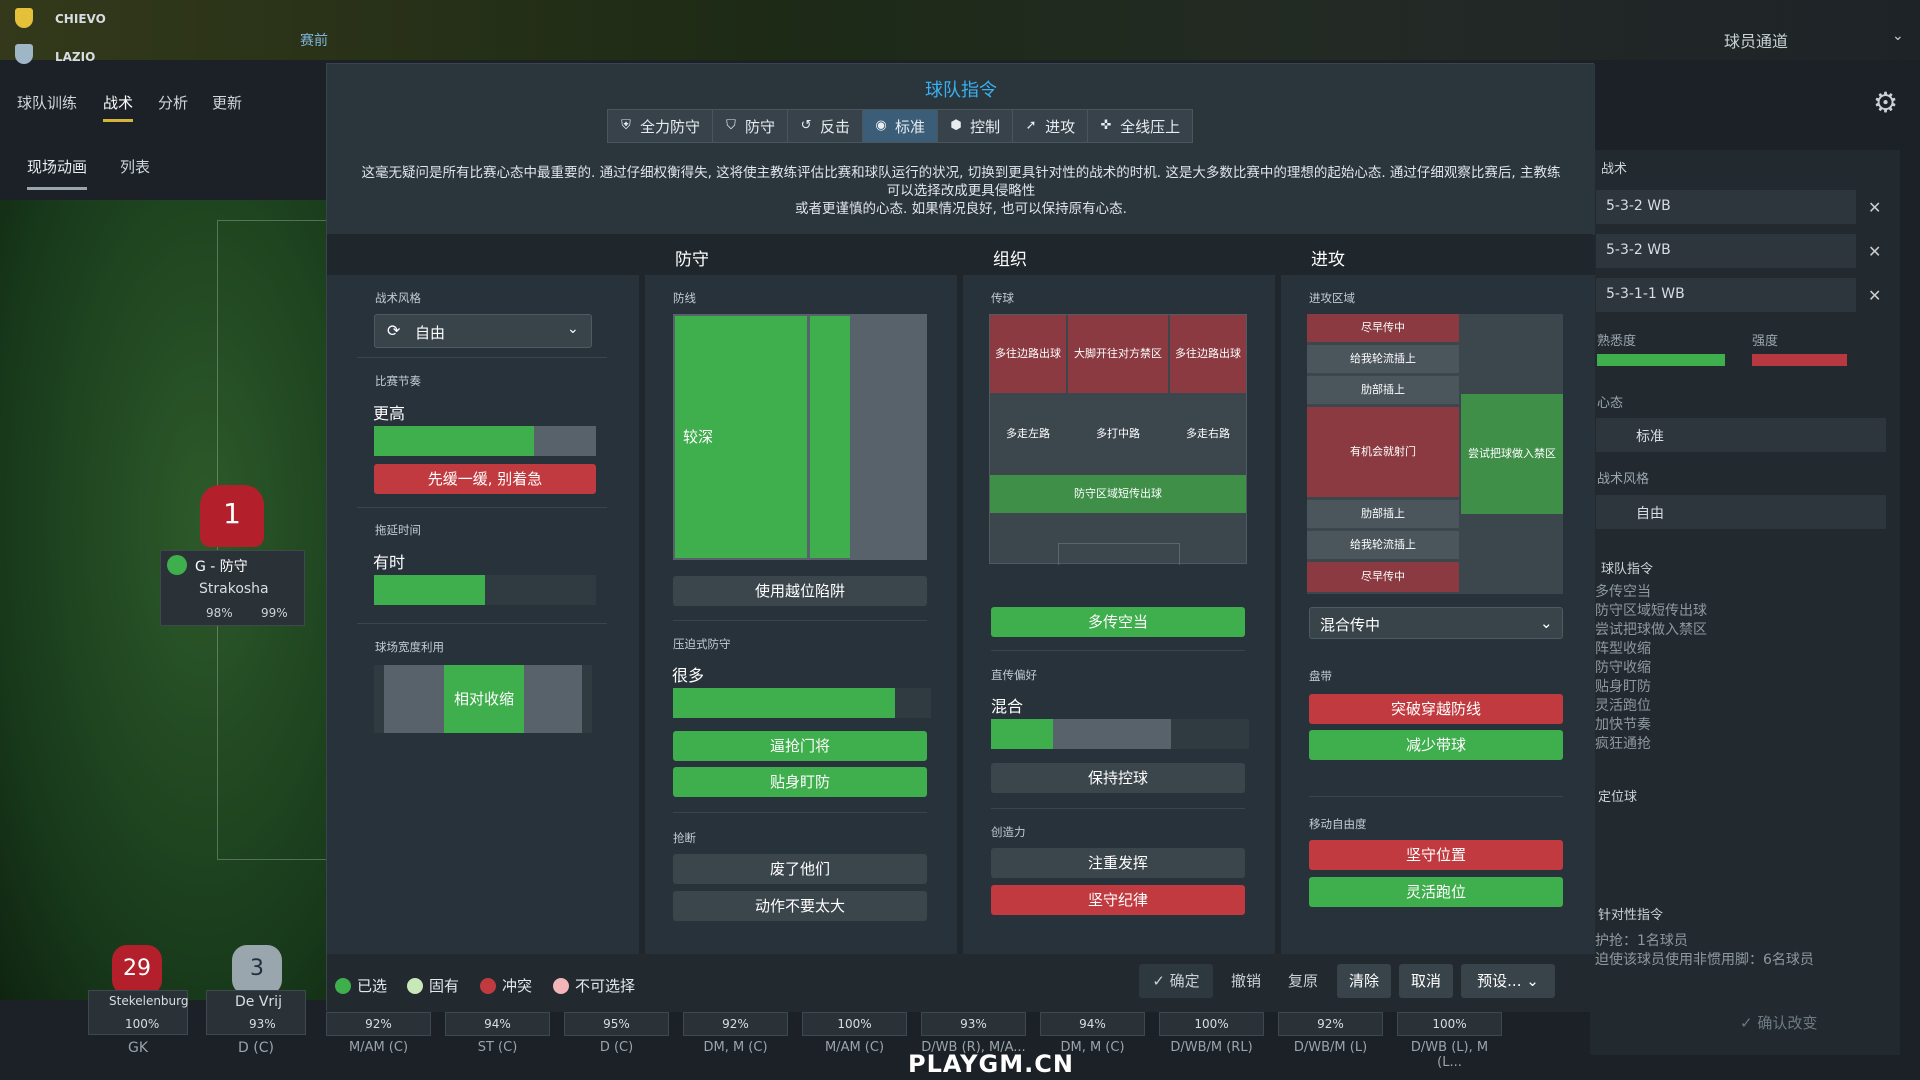  I want to click on player-card: Stekelenburg 100%, so click(138, 1012).